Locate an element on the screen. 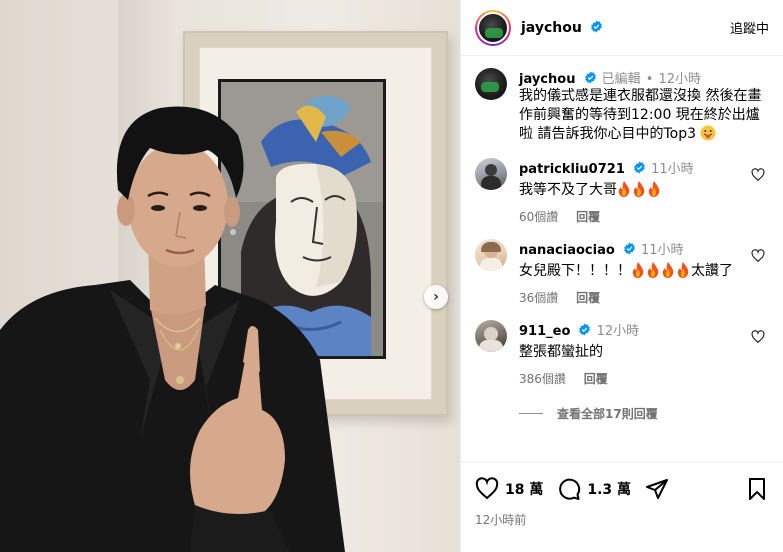 This screenshot has width=783, height=552. comment-button: 1.3 萬 is located at coordinates (594, 489).